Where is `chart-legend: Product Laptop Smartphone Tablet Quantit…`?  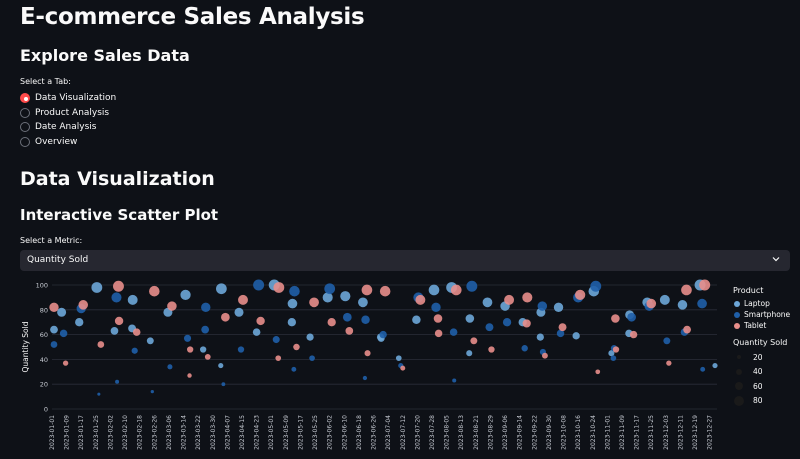
chart-legend: Product Laptop Smartphone Tablet Quantit… is located at coordinates (761, 347).